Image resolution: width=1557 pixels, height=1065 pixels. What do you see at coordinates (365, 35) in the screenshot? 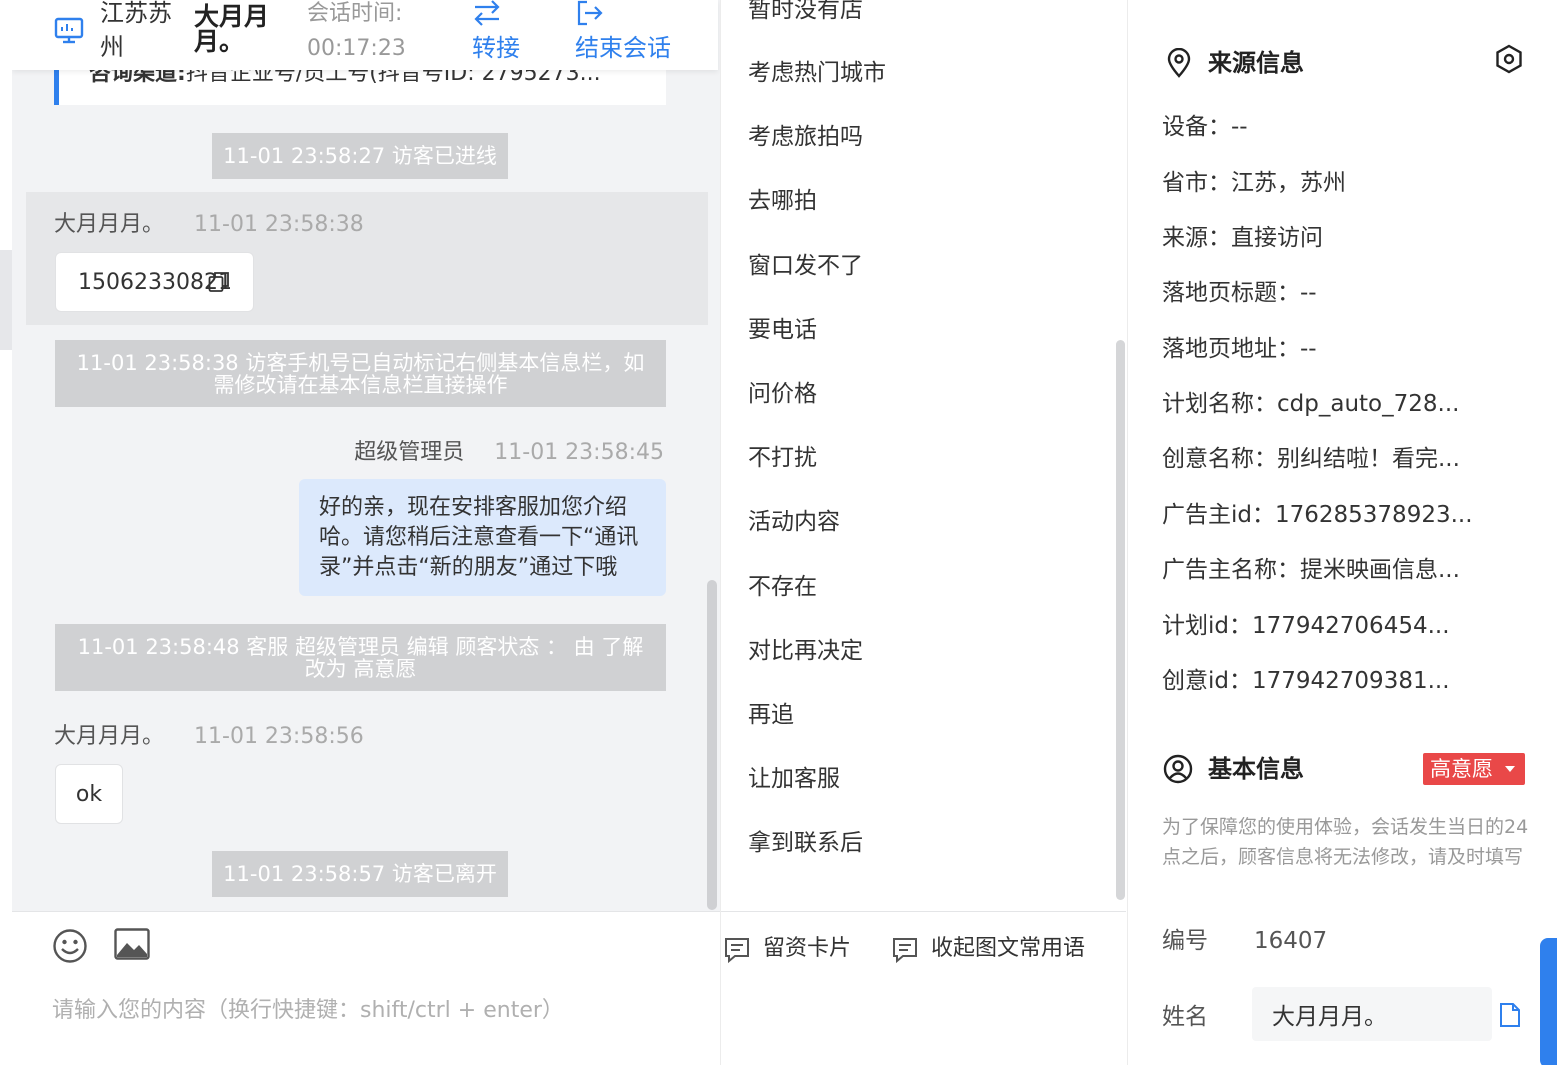
I see `chat-header: 江苏苏州 大月月月。 会话时间: 00:17:23 转接 结束会话` at bounding box center [365, 35].